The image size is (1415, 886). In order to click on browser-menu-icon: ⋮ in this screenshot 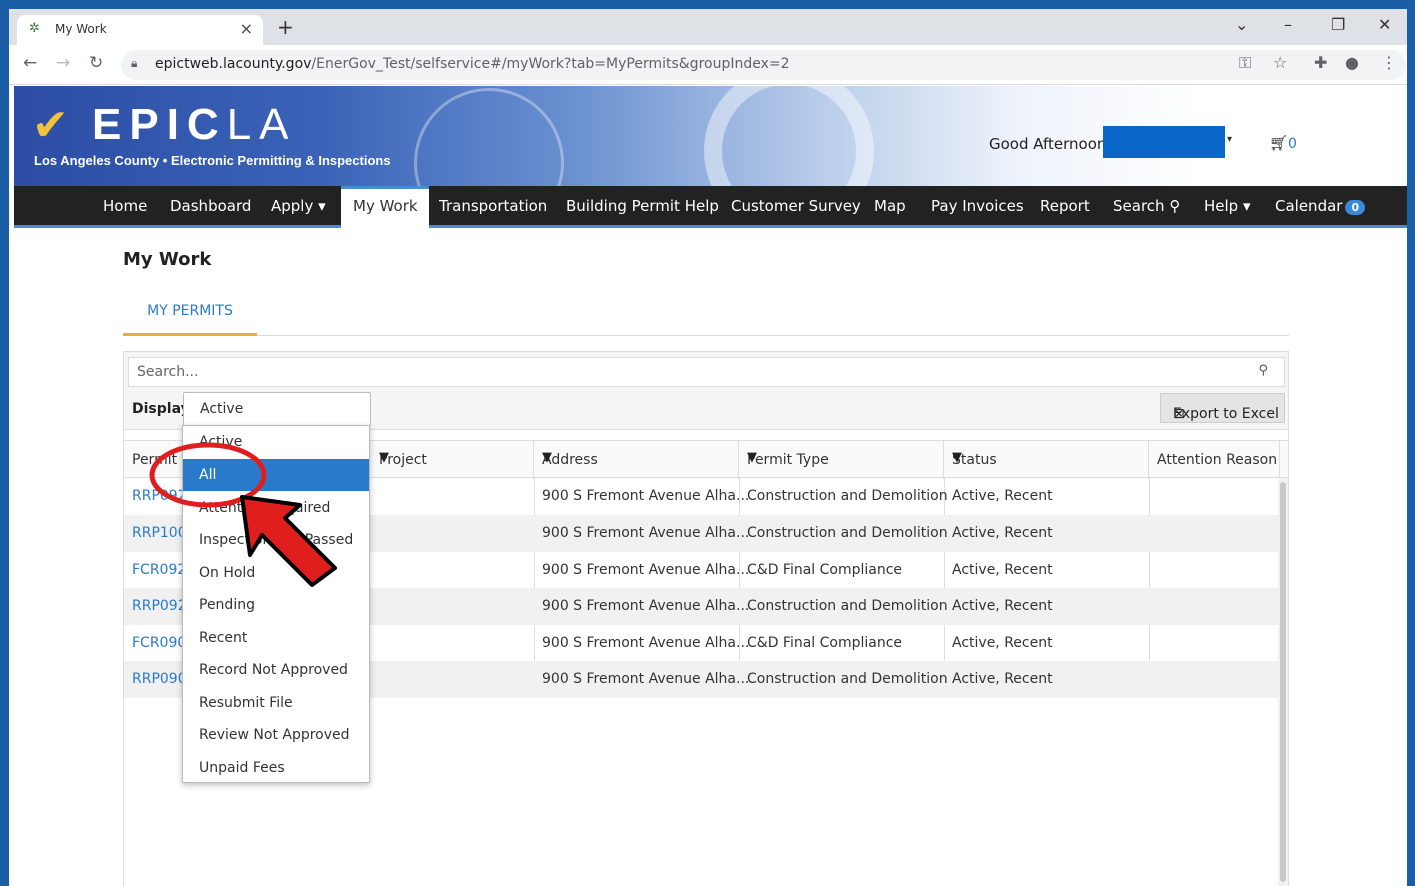, I will do `click(1389, 62)`.